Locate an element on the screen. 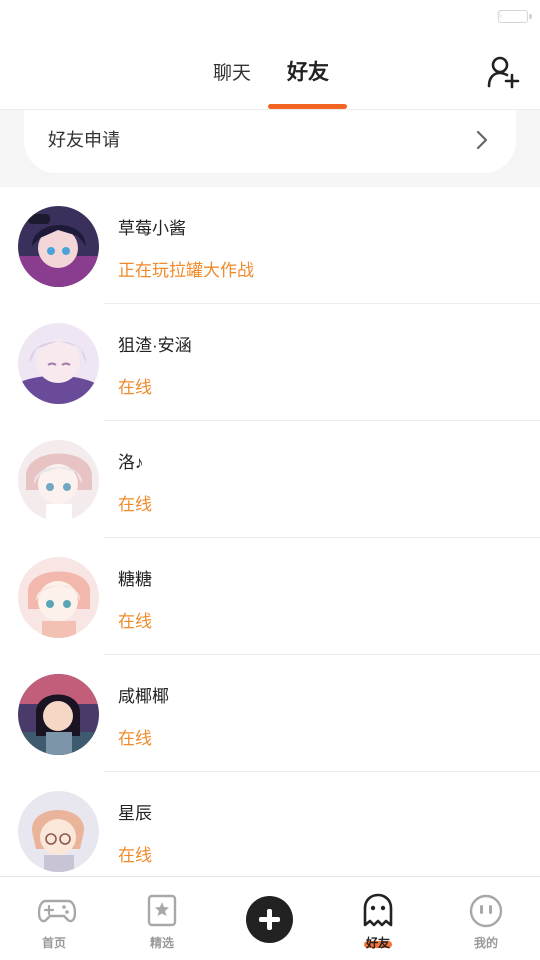  gamepad-icon is located at coordinates (57, 911).